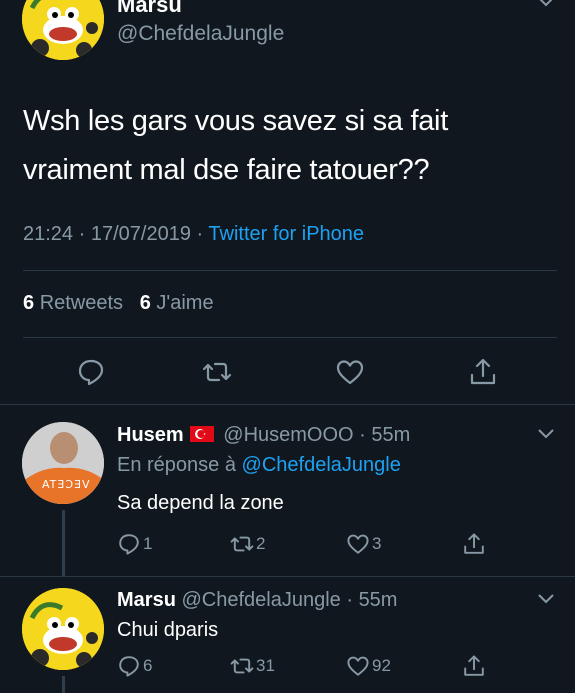  I want to click on like-count: 92, so click(381, 665).